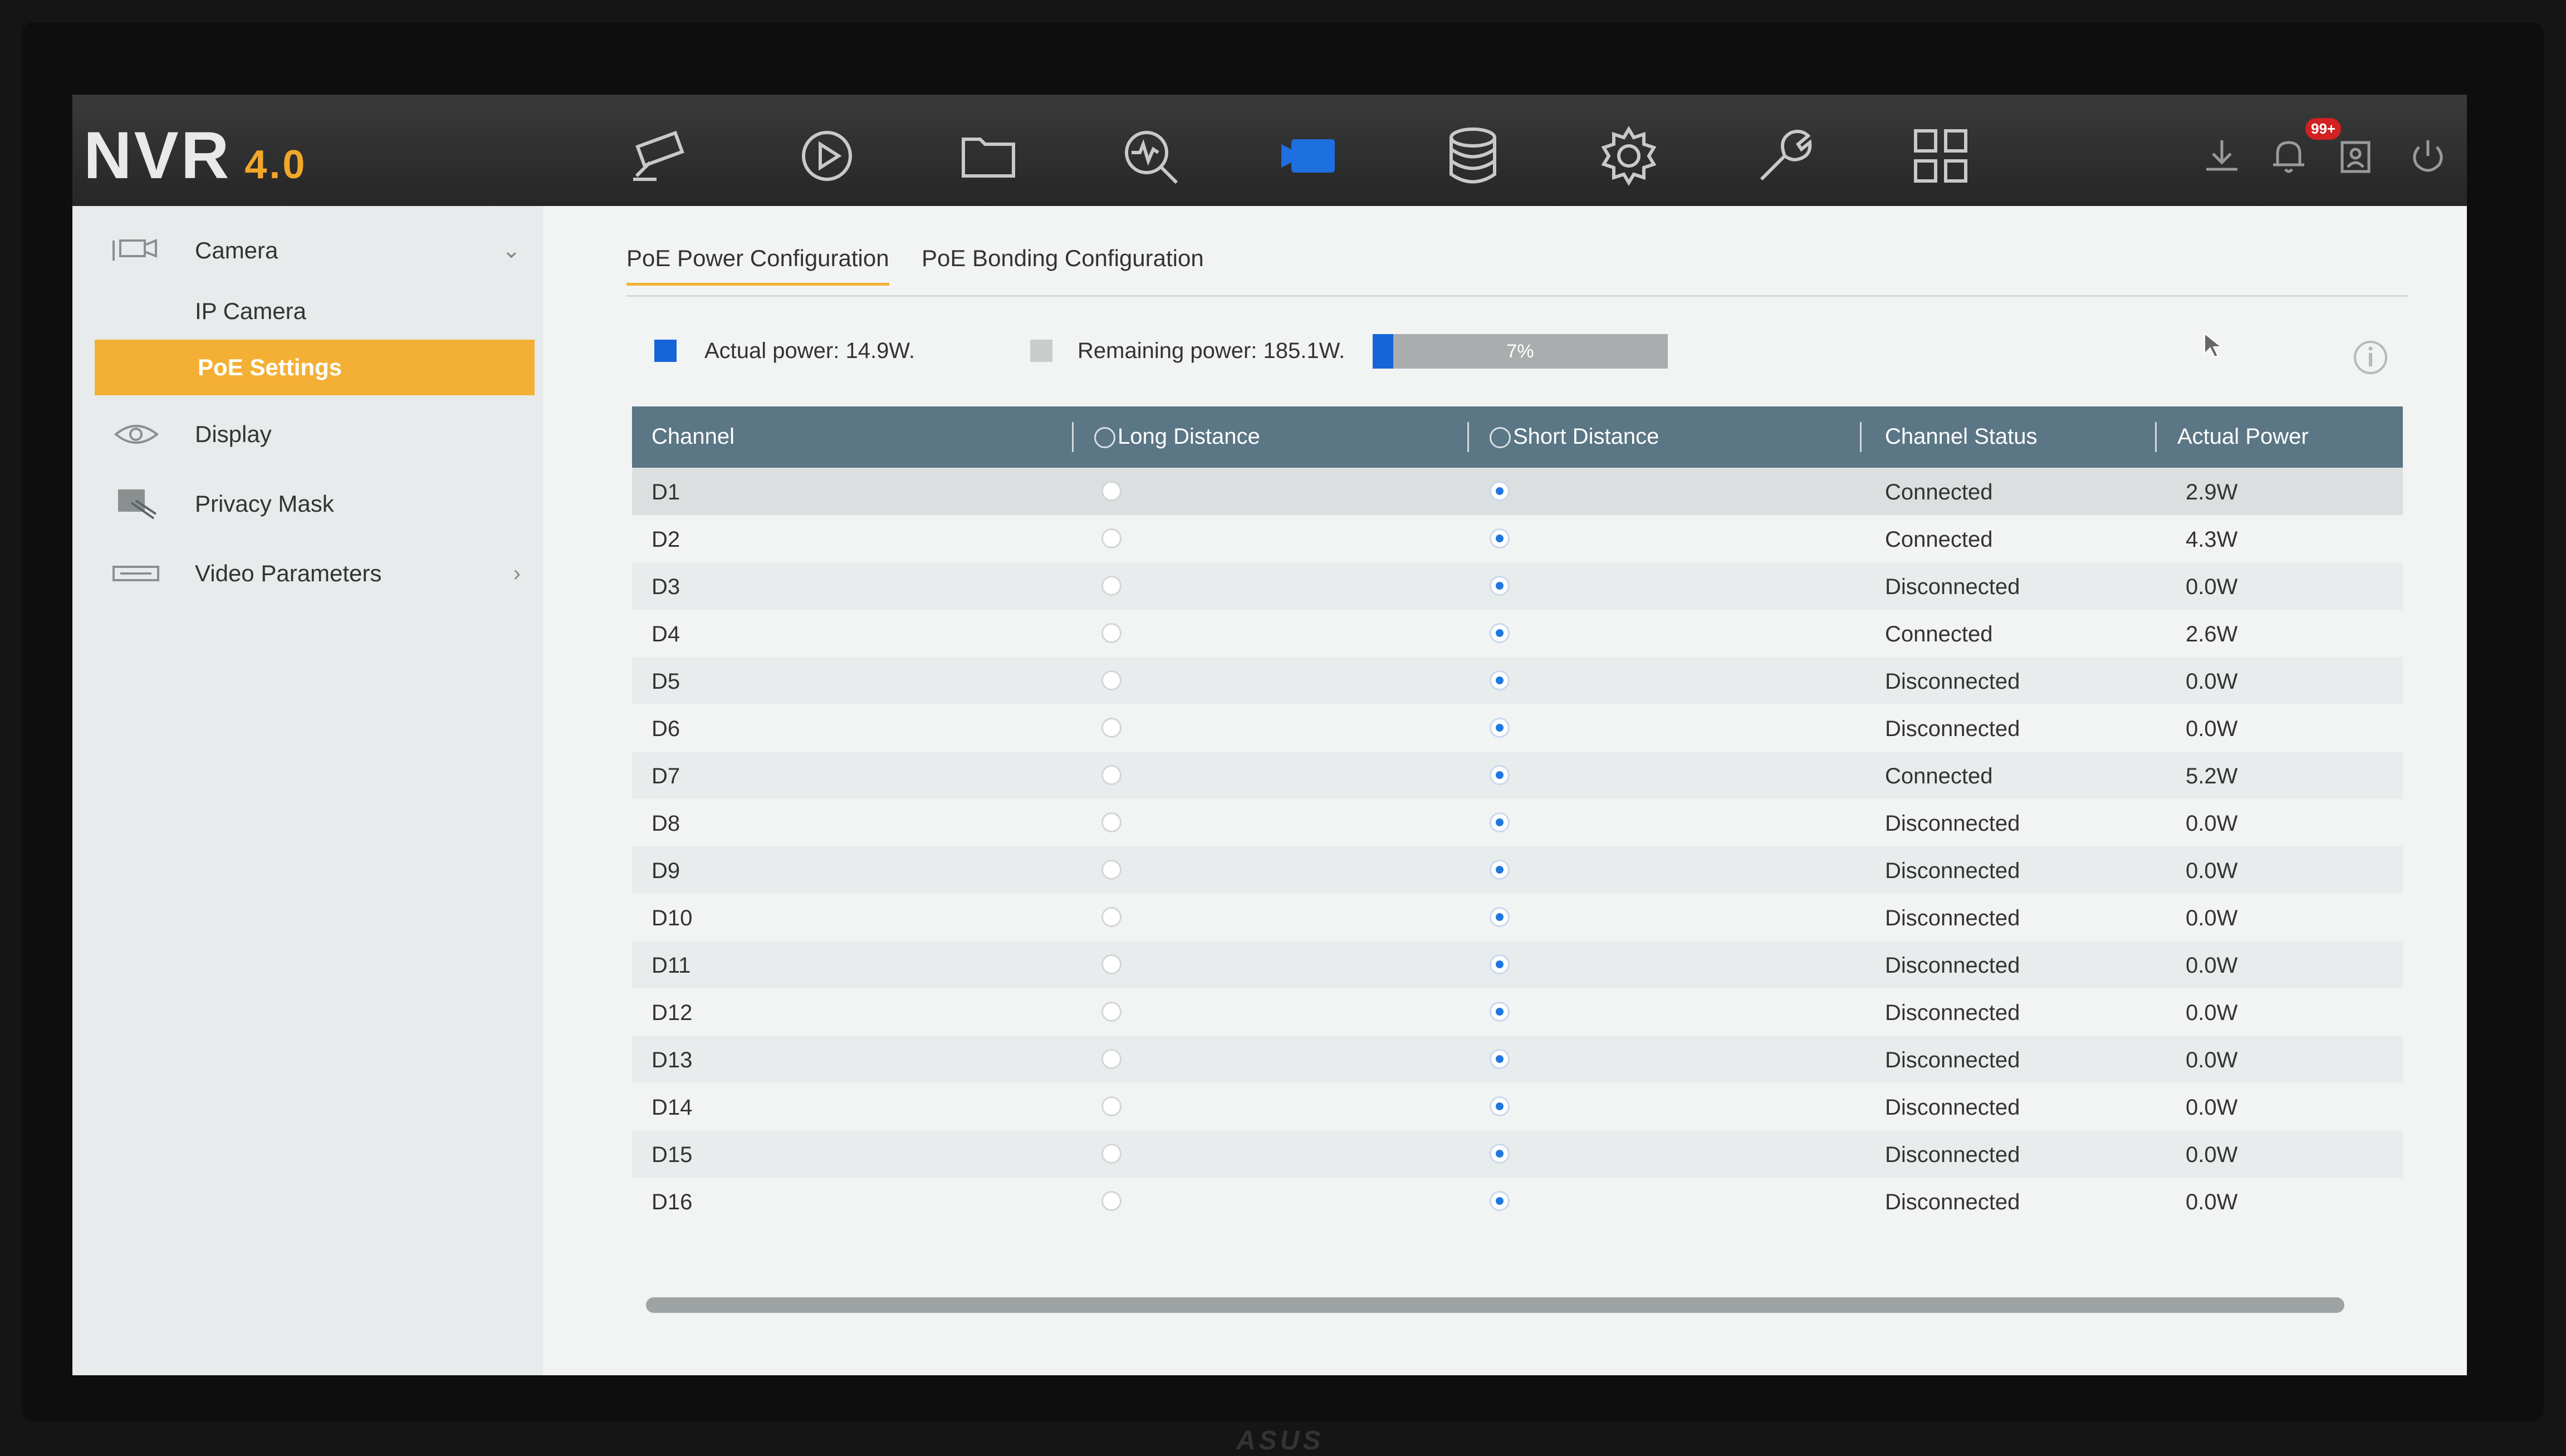  What do you see at coordinates (672, 918) in the screenshot?
I see `channel-name: D10` at bounding box center [672, 918].